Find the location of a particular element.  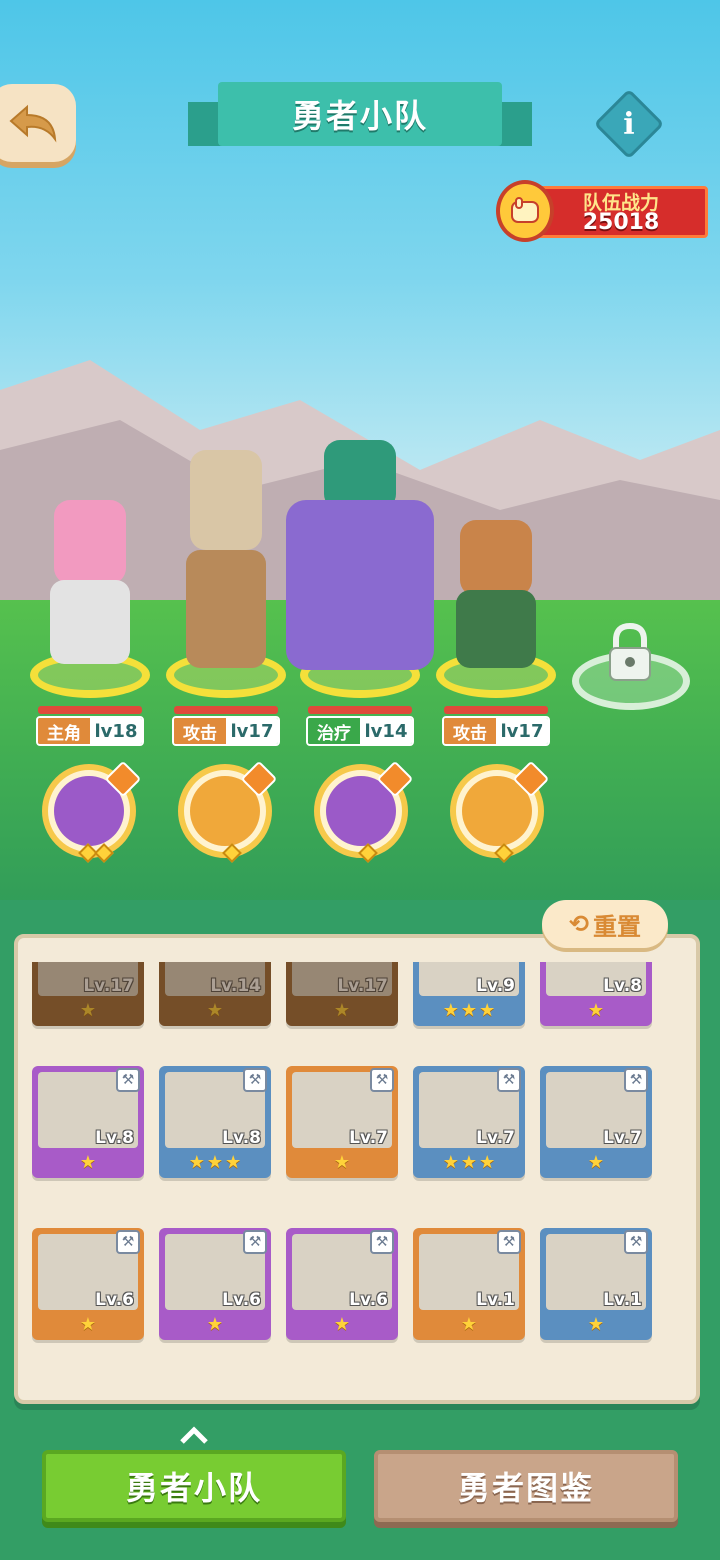

chevron-up-icon is located at coordinates (194, 1435).